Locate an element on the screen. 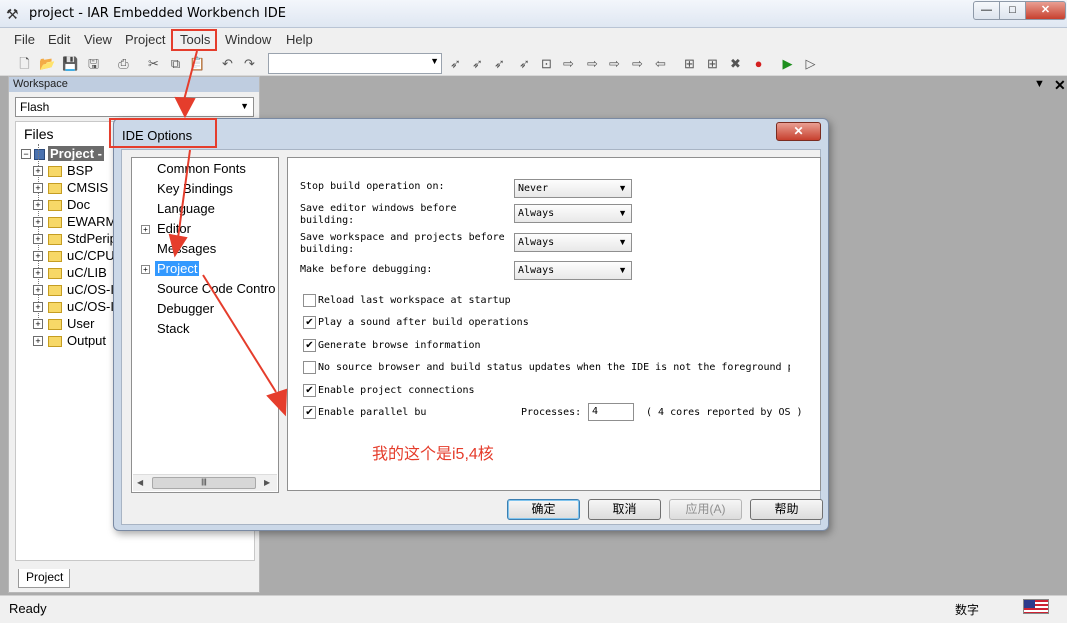 Image resolution: width=1067 pixels, height=623 pixels. open-icon: 📂 is located at coordinates (47, 63).